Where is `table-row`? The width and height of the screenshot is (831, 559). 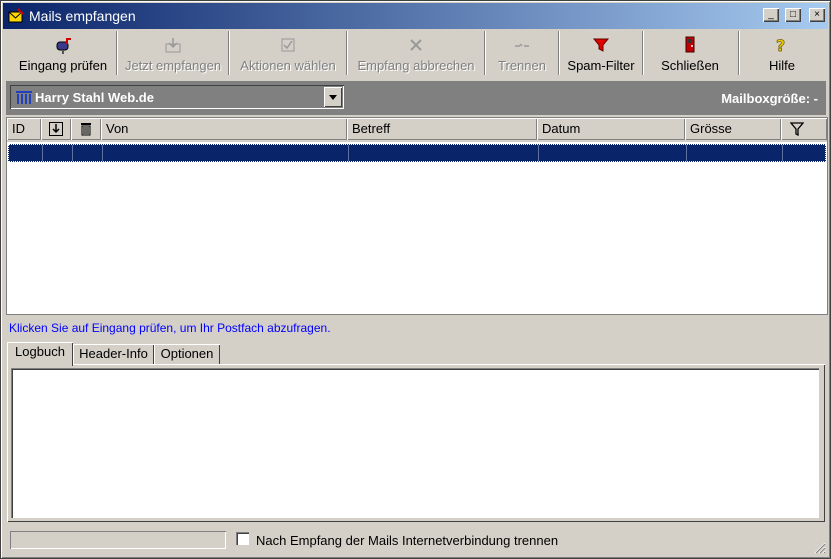
table-row is located at coordinates (417, 153).